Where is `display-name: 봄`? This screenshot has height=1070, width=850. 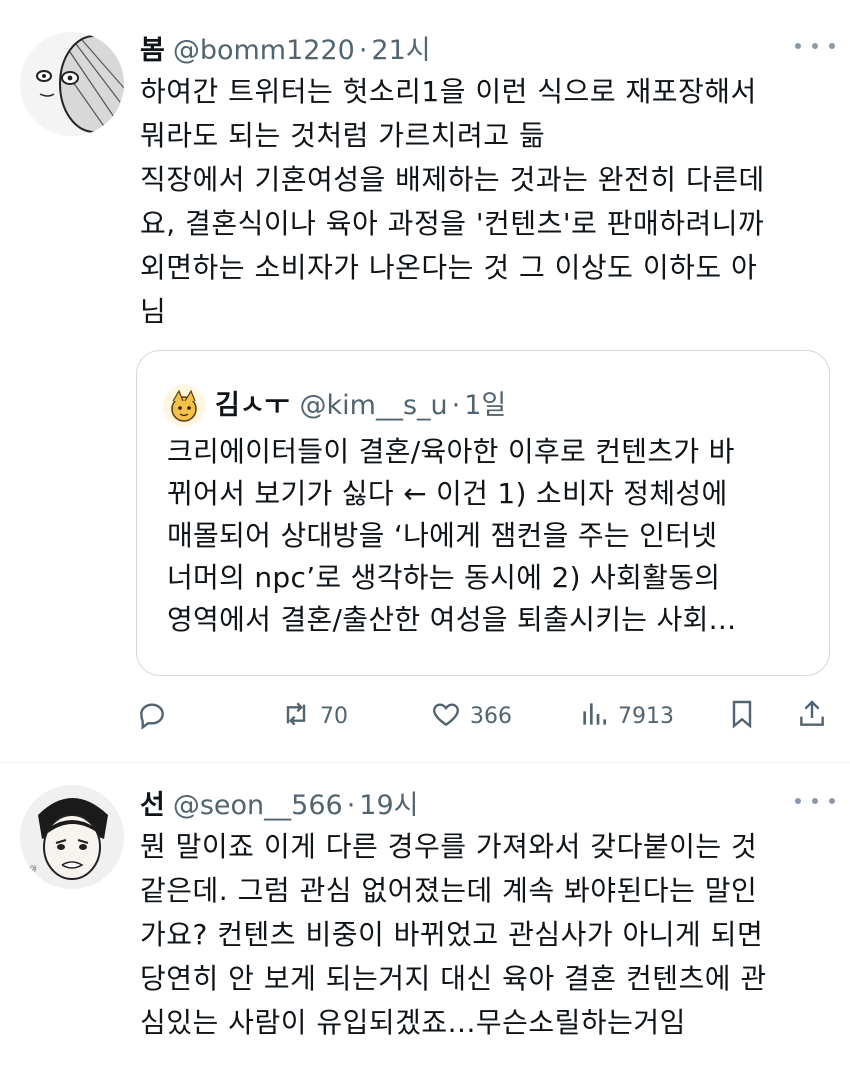
display-name: 봄 is located at coordinates (152, 47).